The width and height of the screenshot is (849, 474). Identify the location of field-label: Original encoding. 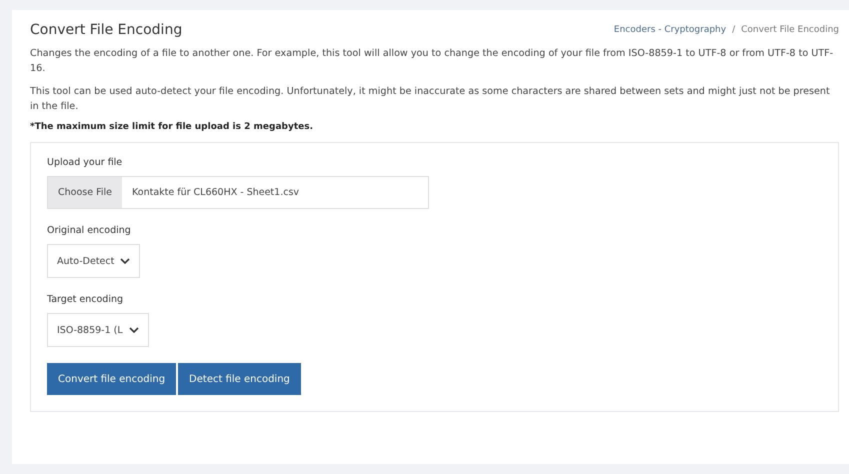
(89, 230).